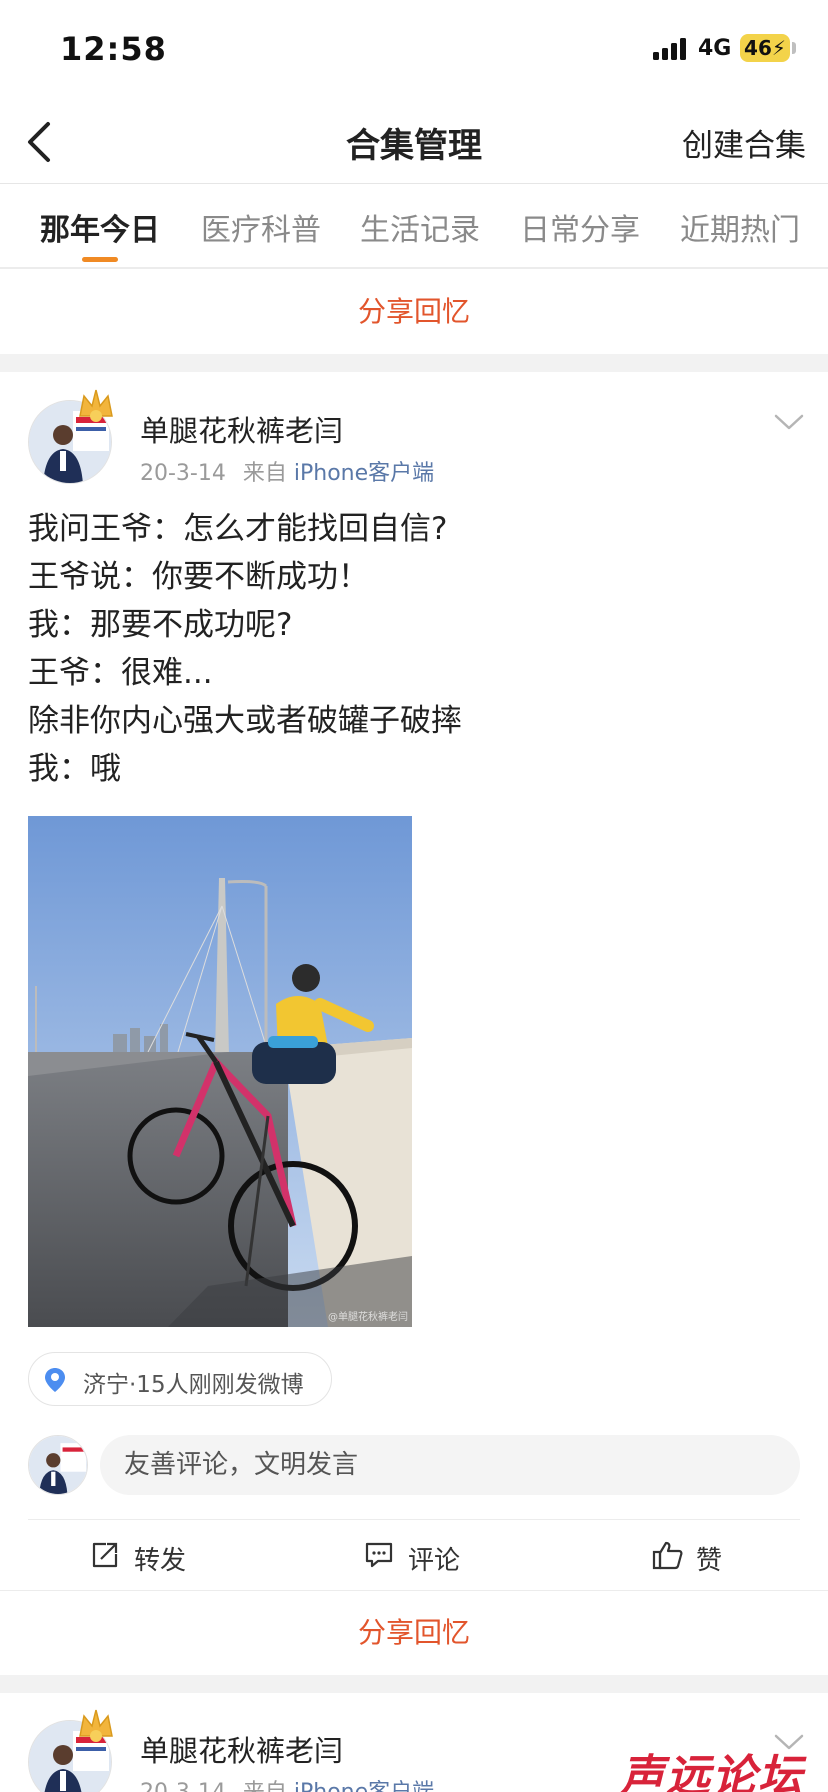 The image size is (828, 1792). What do you see at coordinates (100, 227) in the screenshot?
I see `tab-that-year-today: 那年今日` at bounding box center [100, 227].